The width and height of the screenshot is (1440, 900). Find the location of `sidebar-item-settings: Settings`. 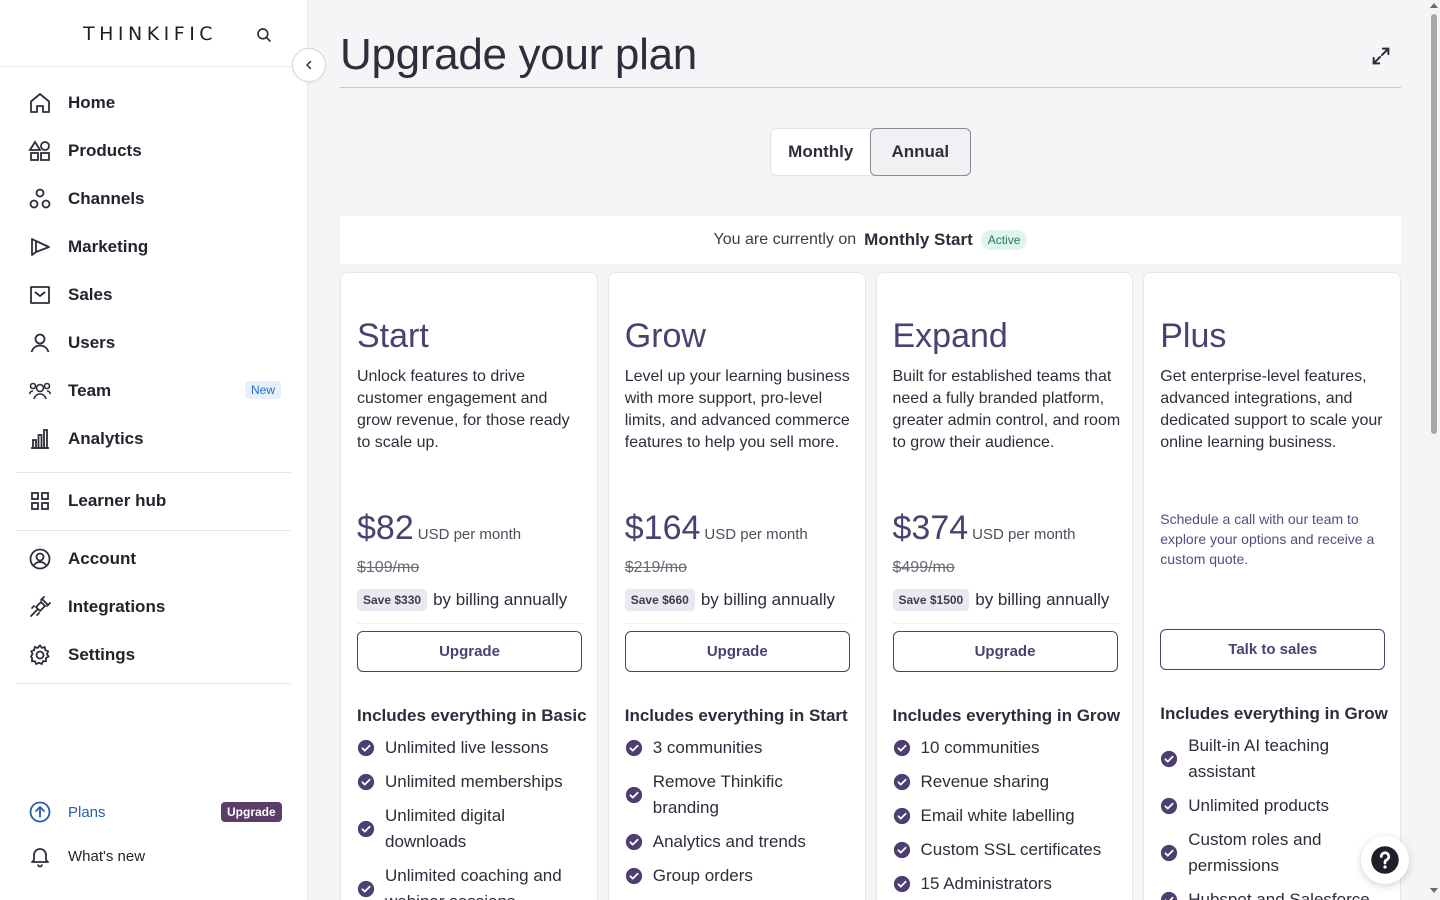

sidebar-item-settings: Settings is located at coordinates (153, 655).